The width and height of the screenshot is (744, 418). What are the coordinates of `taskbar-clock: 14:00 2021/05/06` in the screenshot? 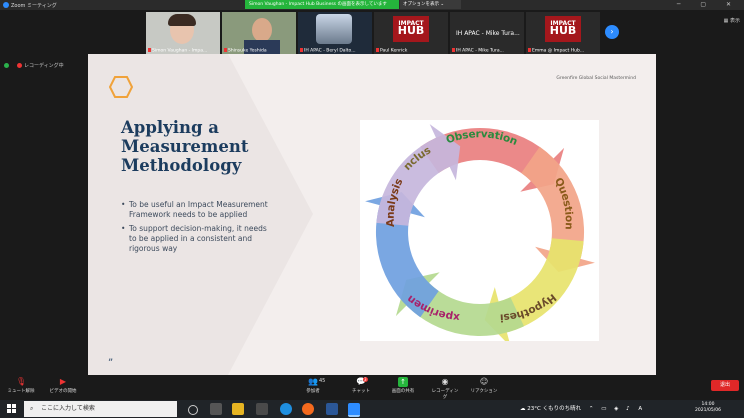 It's located at (708, 408).